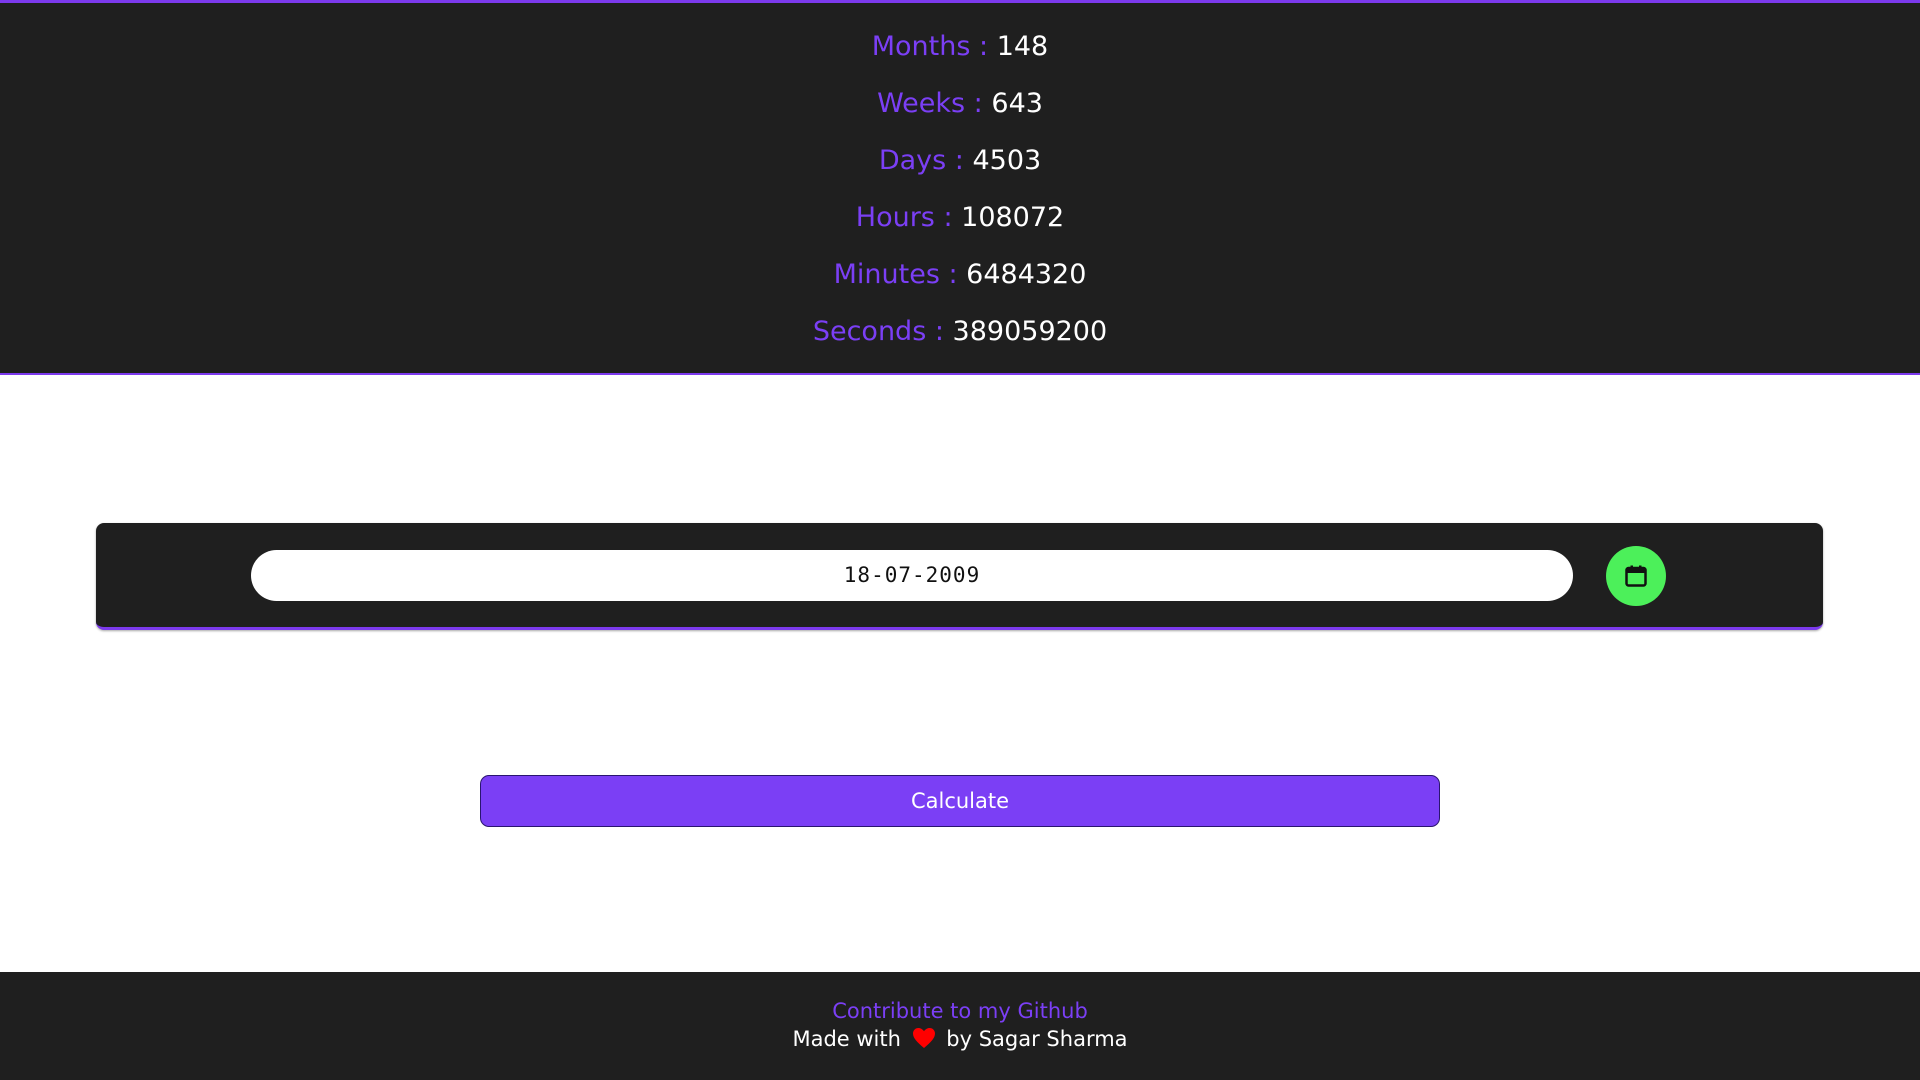  What do you see at coordinates (923, 1038) in the screenshot?
I see `heart-icon` at bounding box center [923, 1038].